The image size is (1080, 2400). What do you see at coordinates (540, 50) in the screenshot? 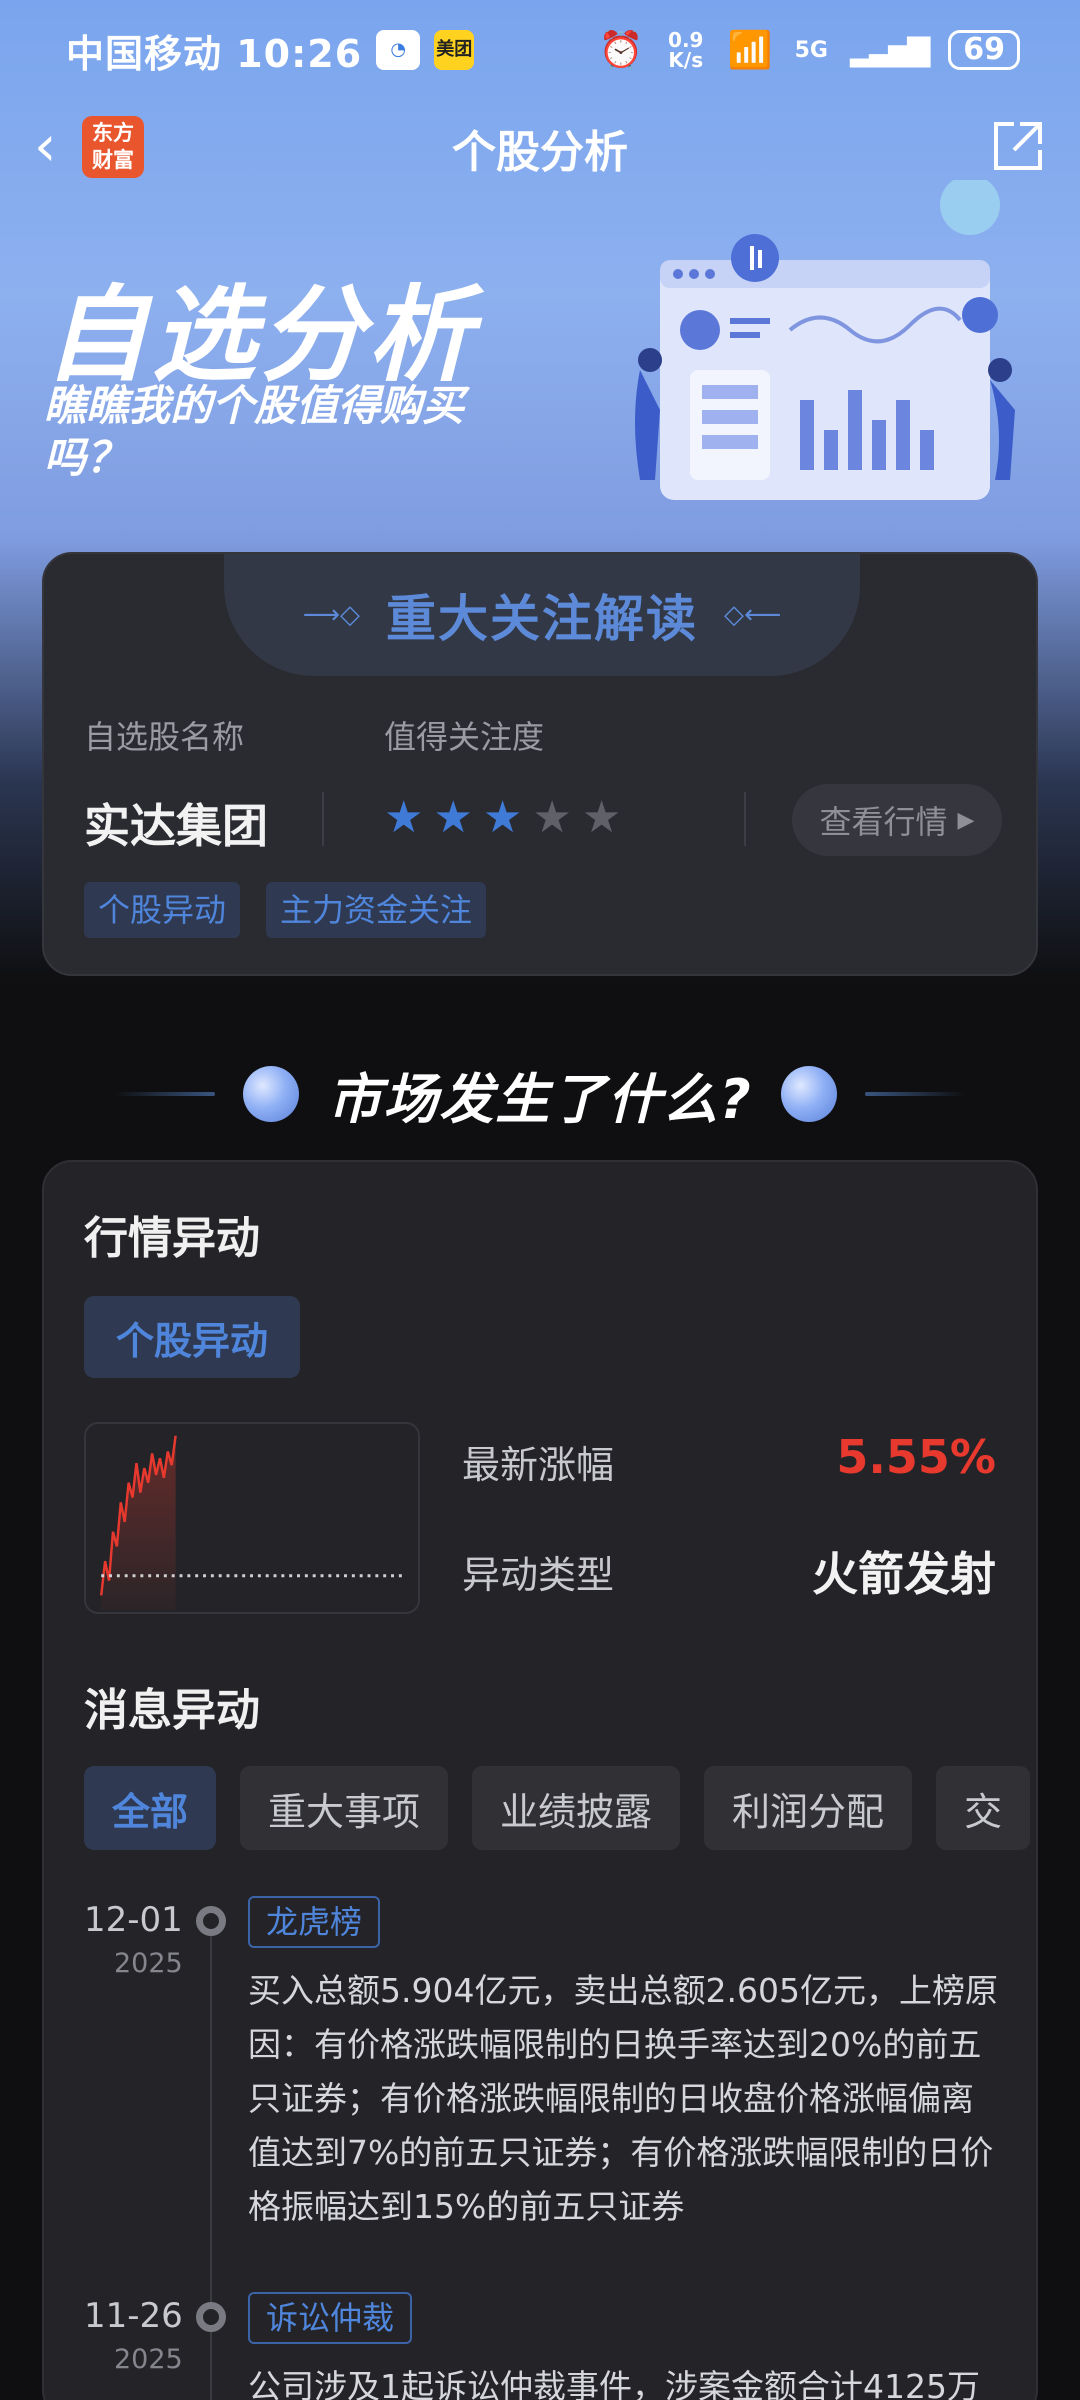
I see `status-bar: 中国移动 10:26 ◔ 美团 ⏰ 0.9 K/s 📶 5G ▂▃▅▇ 69` at bounding box center [540, 50].